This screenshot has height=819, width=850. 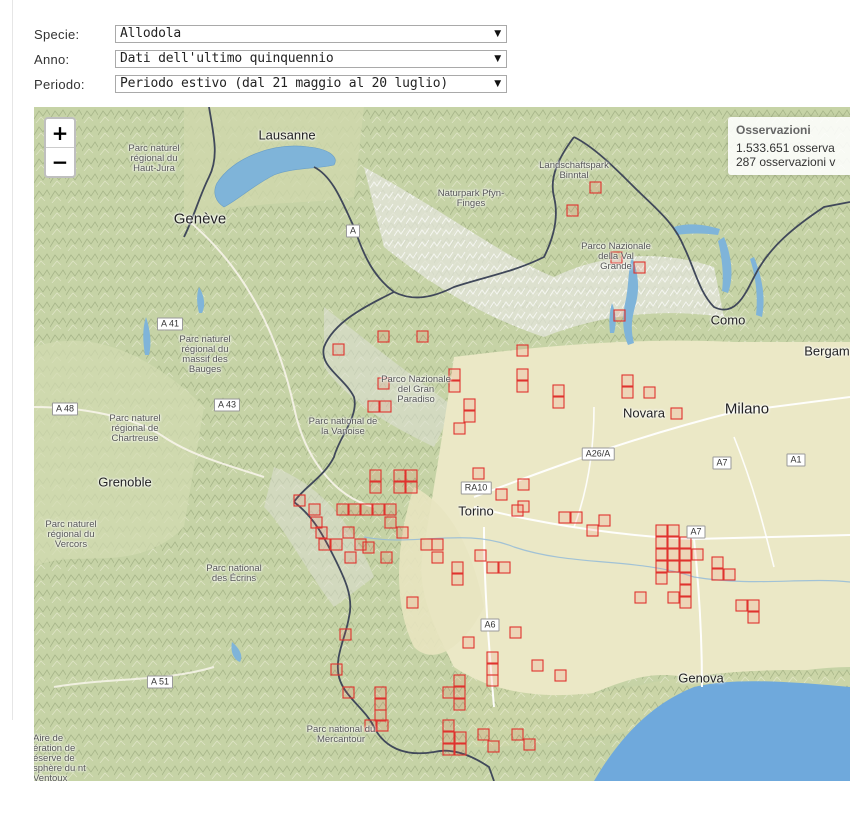 What do you see at coordinates (60, 161) in the screenshot?
I see `zoom-out-button: −` at bounding box center [60, 161].